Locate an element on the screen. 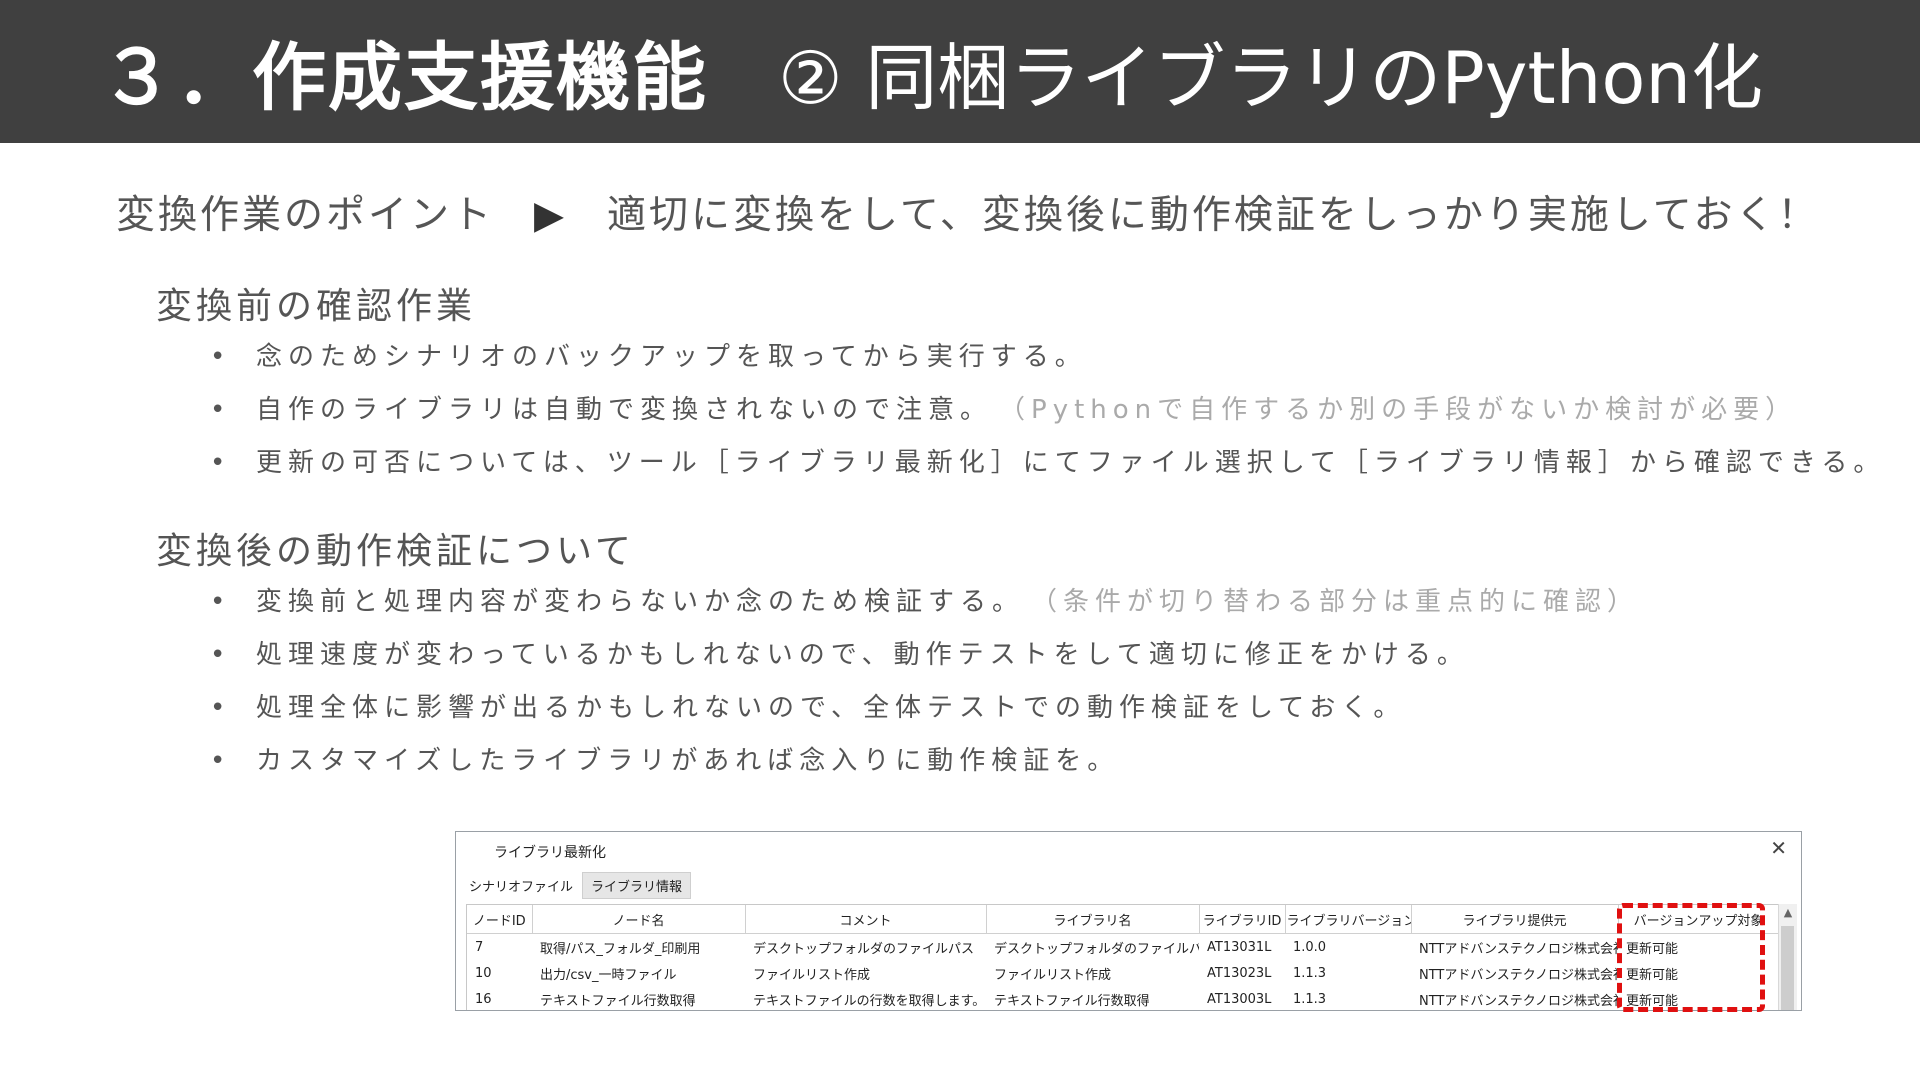  column-header-library-id: ライブラリID is located at coordinates (1242, 919).